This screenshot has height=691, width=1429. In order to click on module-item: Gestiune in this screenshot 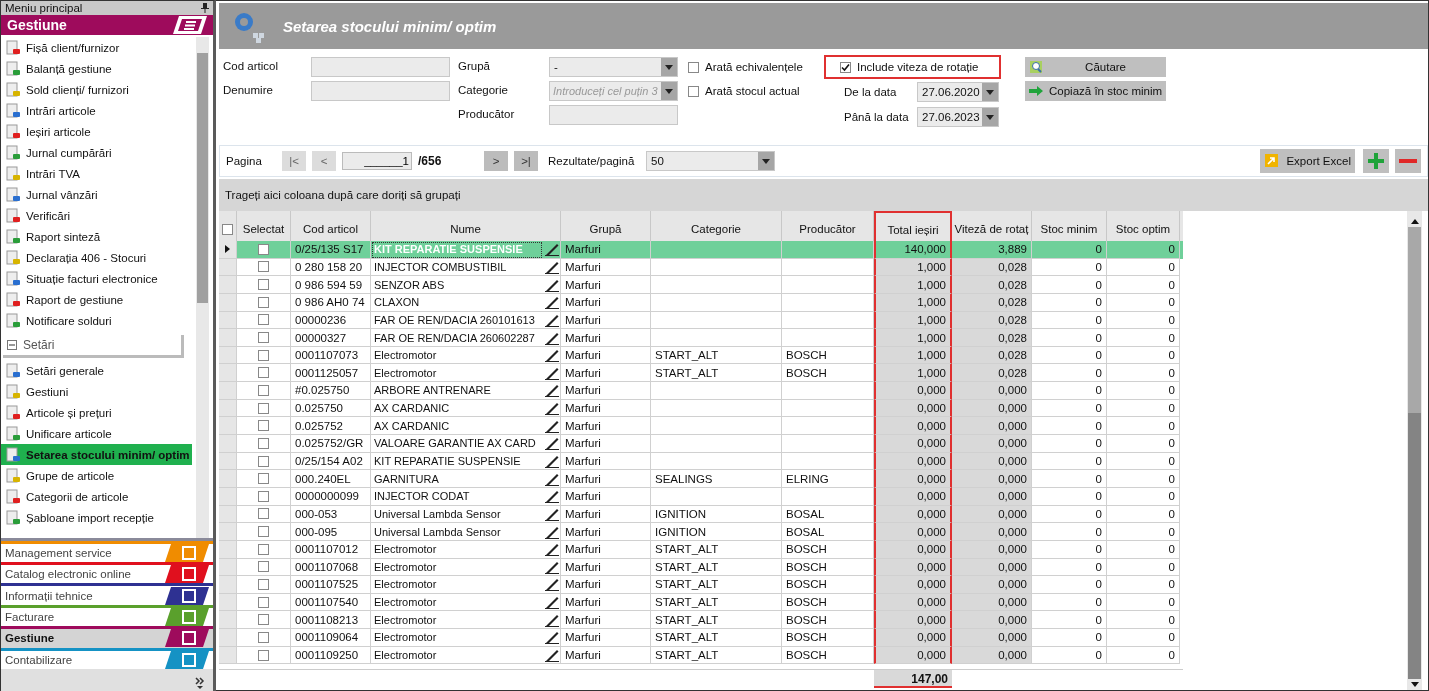, I will do `click(107, 637)`.